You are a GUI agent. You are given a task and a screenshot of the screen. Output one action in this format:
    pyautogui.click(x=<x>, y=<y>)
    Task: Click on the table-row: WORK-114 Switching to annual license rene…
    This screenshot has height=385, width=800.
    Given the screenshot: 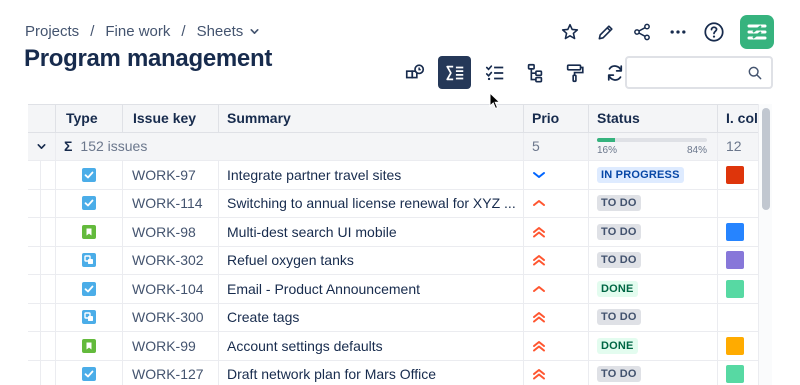 What is the action you would take?
    pyautogui.click(x=400, y=203)
    